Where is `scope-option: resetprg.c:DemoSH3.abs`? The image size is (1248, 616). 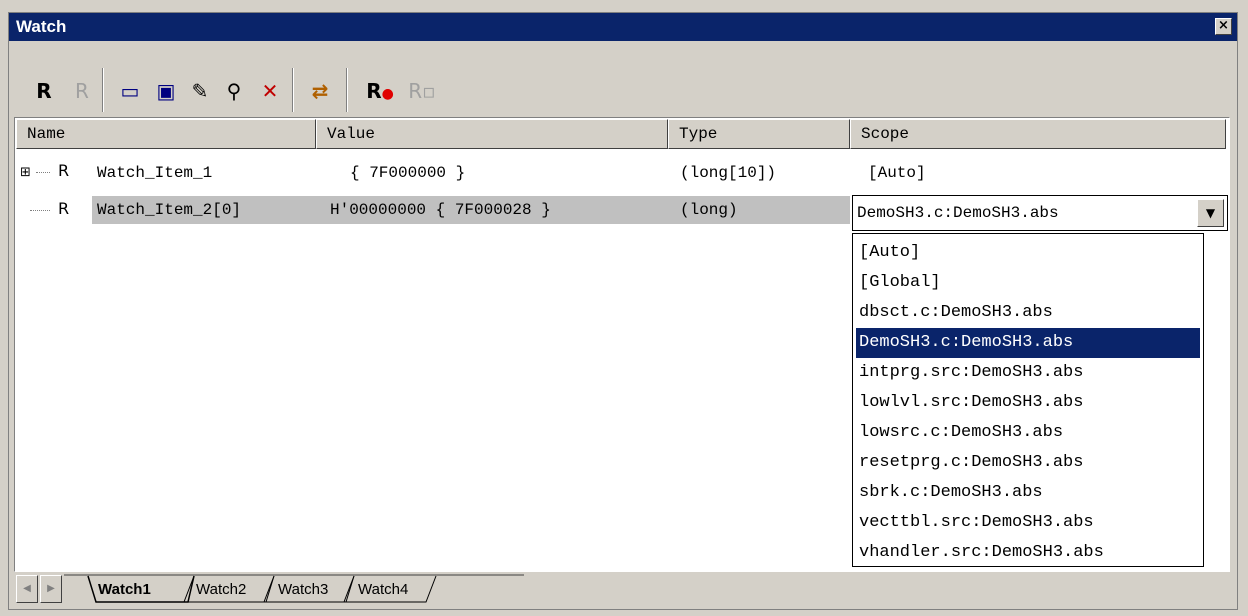
scope-option: resetprg.c:DemoSH3.abs is located at coordinates (1028, 463).